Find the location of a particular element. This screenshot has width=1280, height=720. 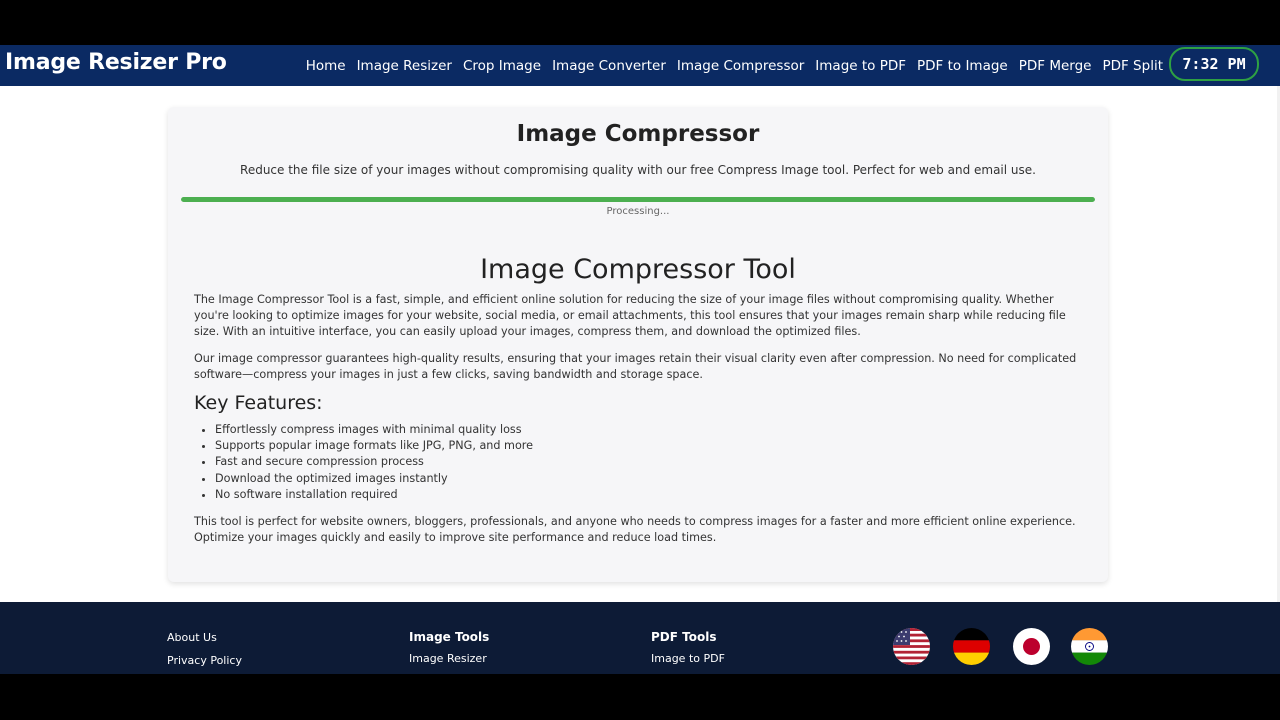

nav-image-to-pdf: Image to PDF is located at coordinates (860, 66).